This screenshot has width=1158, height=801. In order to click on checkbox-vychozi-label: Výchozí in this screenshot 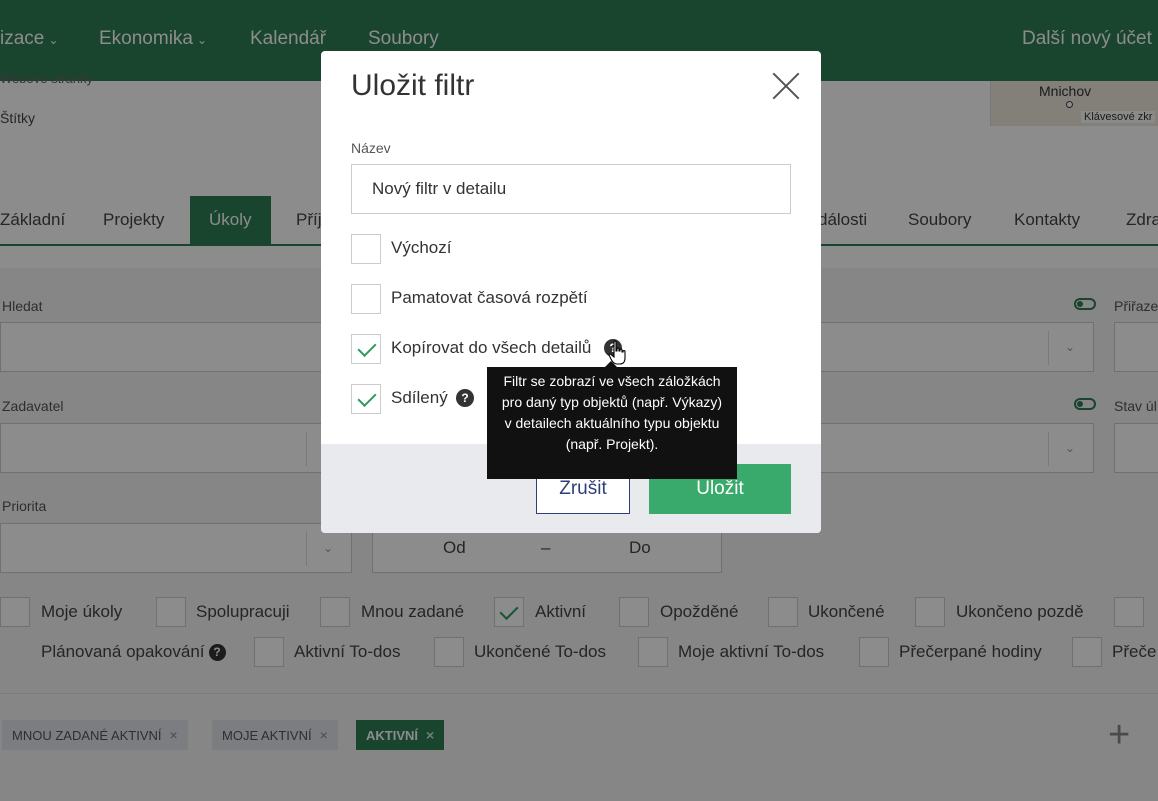, I will do `click(421, 247)`.